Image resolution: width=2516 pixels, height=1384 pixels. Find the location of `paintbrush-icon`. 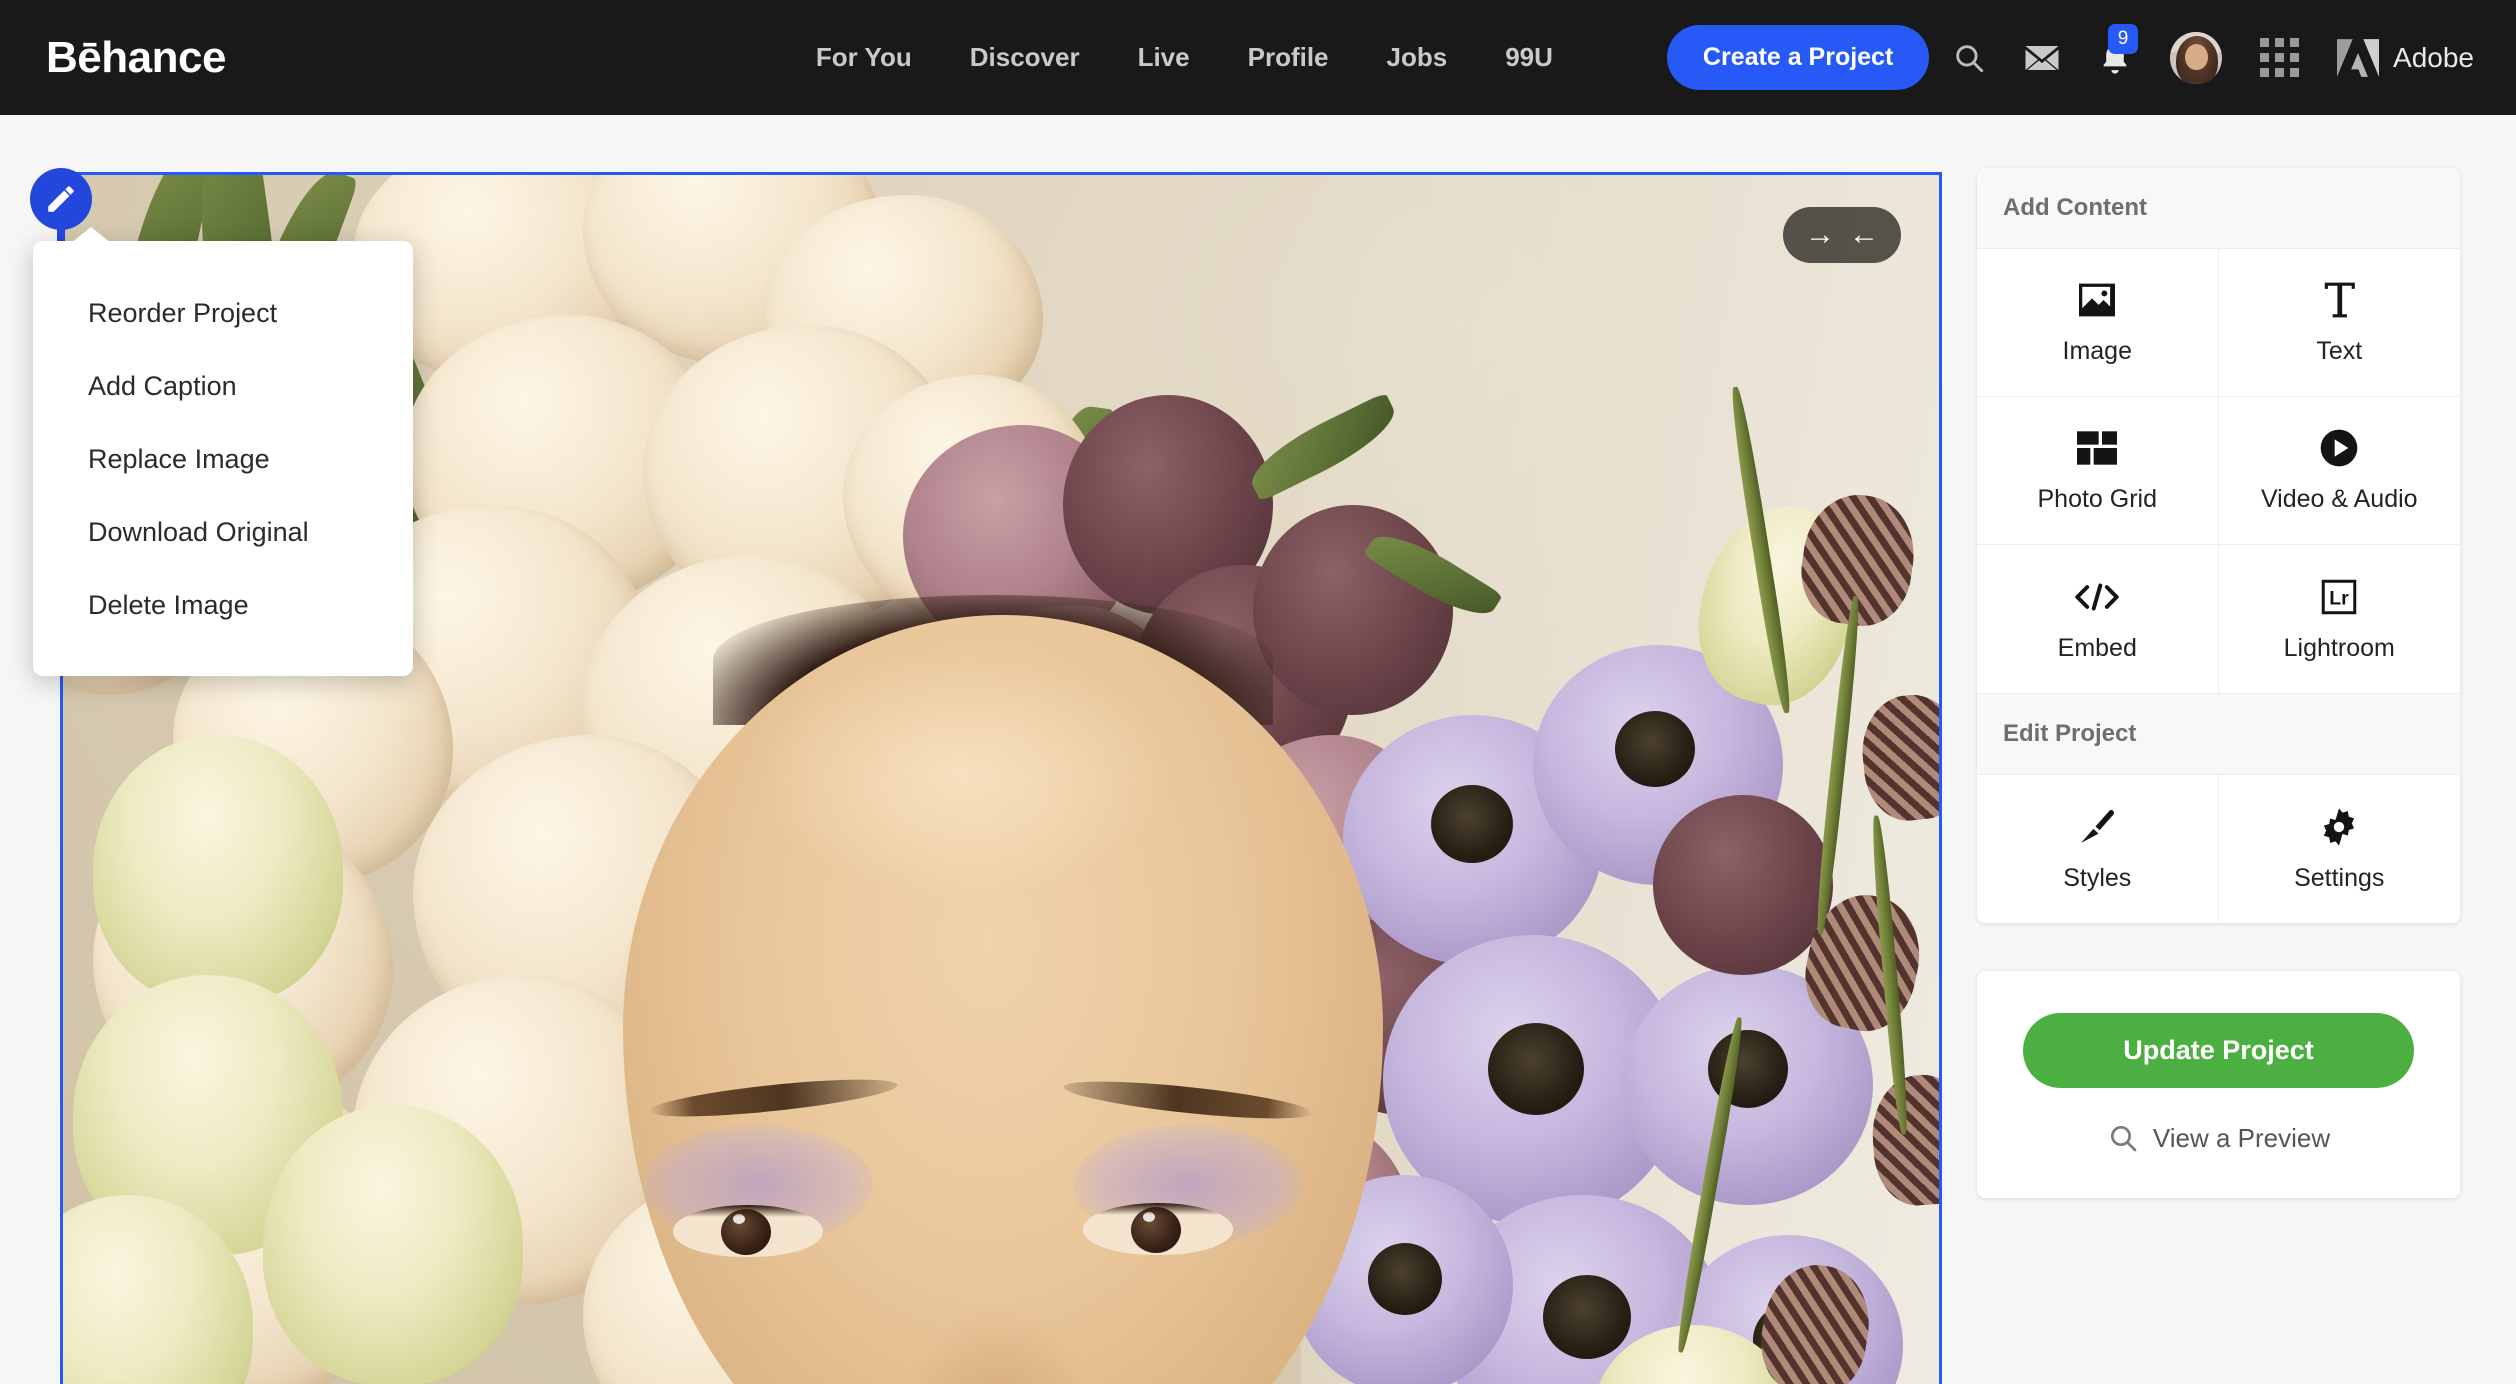

paintbrush-icon is located at coordinates (2097, 827).